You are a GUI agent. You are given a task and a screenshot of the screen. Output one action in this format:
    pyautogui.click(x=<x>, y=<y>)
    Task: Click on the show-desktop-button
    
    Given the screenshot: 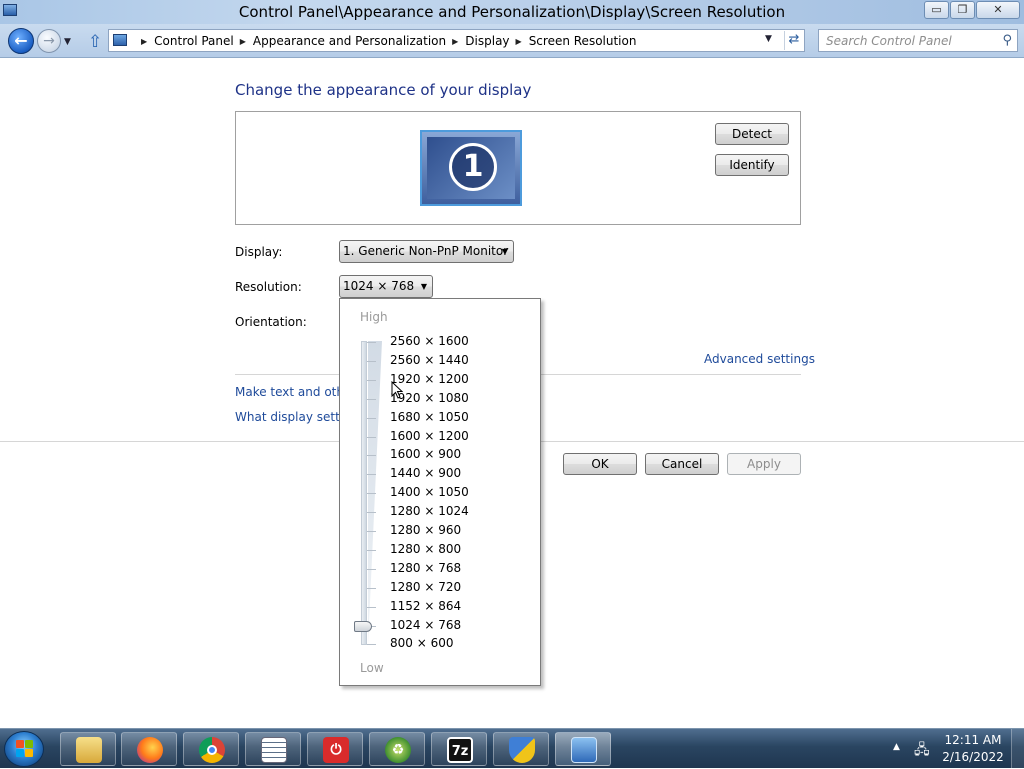 What is the action you would take?
    pyautogui.click(x=1017, y=749)
    